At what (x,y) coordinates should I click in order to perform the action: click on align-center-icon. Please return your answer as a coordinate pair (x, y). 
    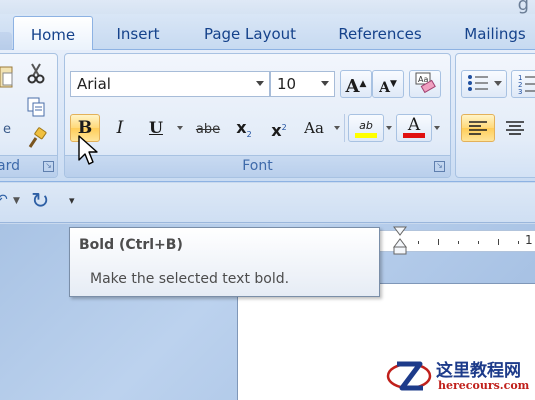
    Looking at the image, I should click on (515, 128).